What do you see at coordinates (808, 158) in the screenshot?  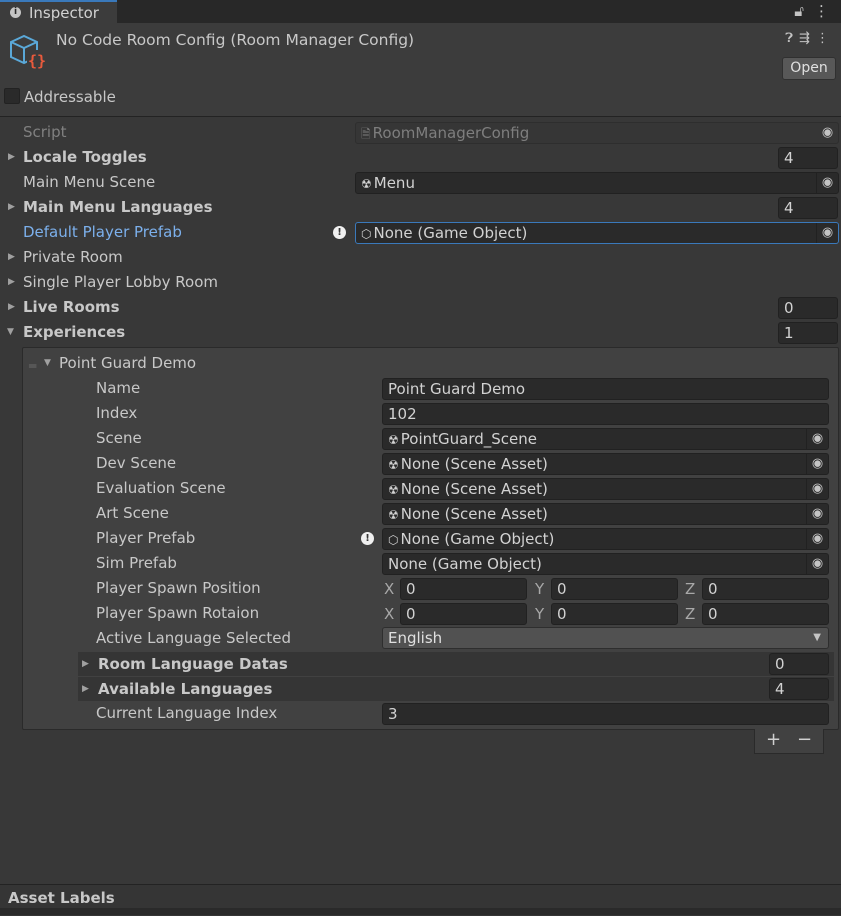 I see `locale-toggles-count: 4` at bounding box center [808, 158].